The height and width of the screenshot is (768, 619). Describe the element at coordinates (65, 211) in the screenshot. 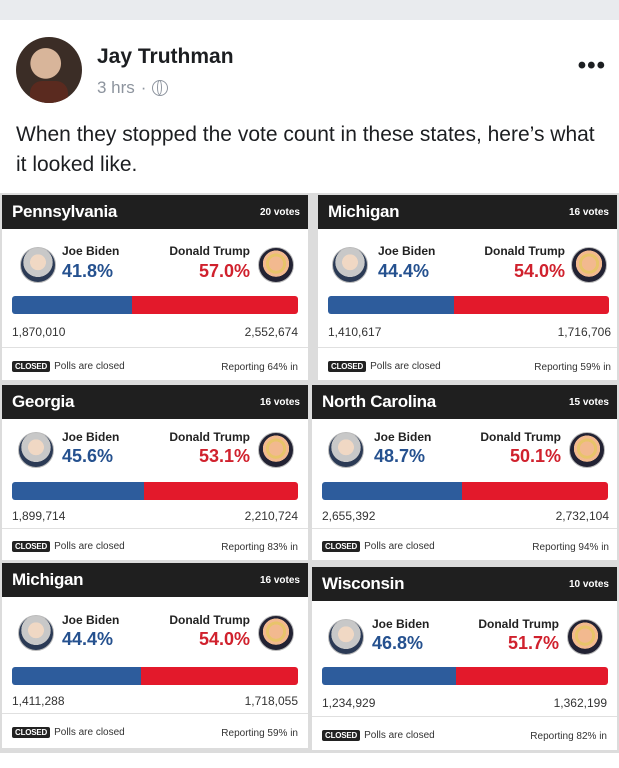

I see `state-name: Pennsylvania` at that location.